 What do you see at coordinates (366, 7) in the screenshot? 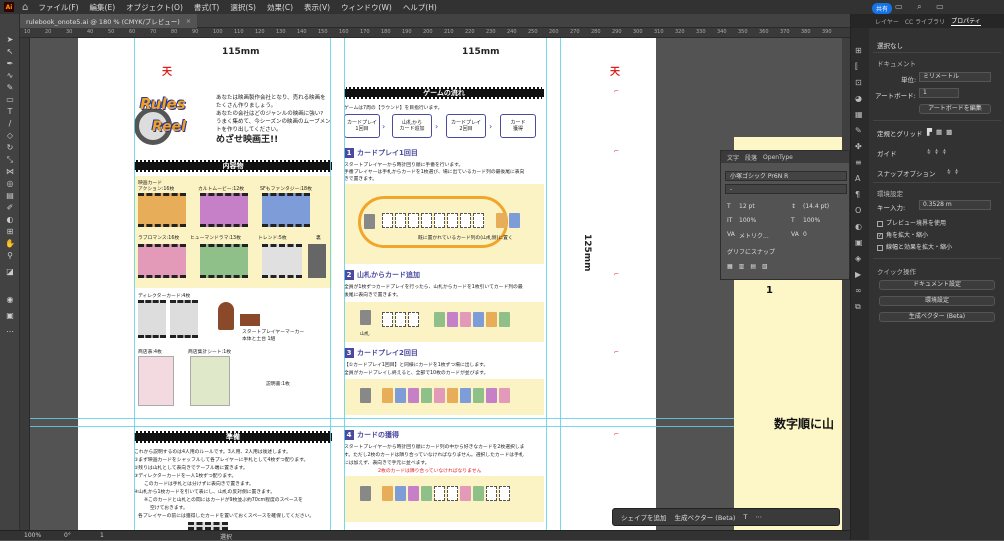
I see `menu-window: ウィンドウ(W)` at bounding box center [366, 7].